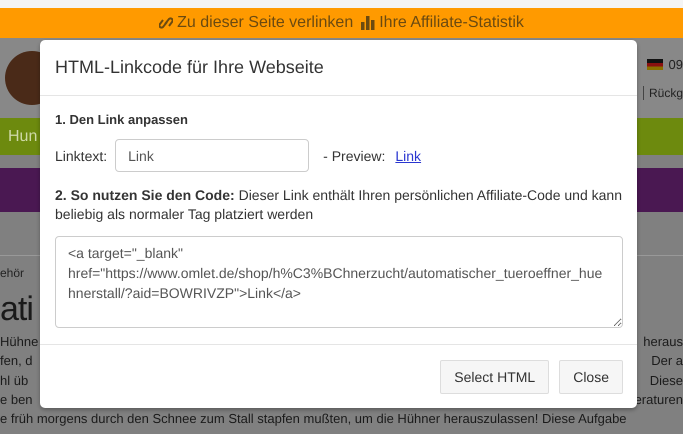 The image size is (683, 434). I want to click on instruction-text: 2. So nutzen Sie den Code: Dieser Link enthält Ihren persönlichen Affiliate-Code und kann beliebig als normaler Tag platziert werden, so click(338, 205).